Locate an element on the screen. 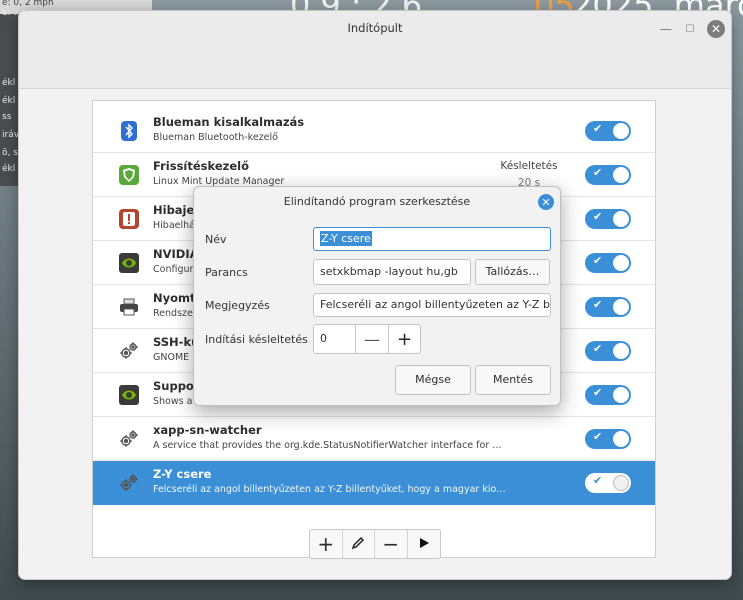 The image size is (743, 600). dialog-close-button: ✕ is located at coordinates (546, 202).